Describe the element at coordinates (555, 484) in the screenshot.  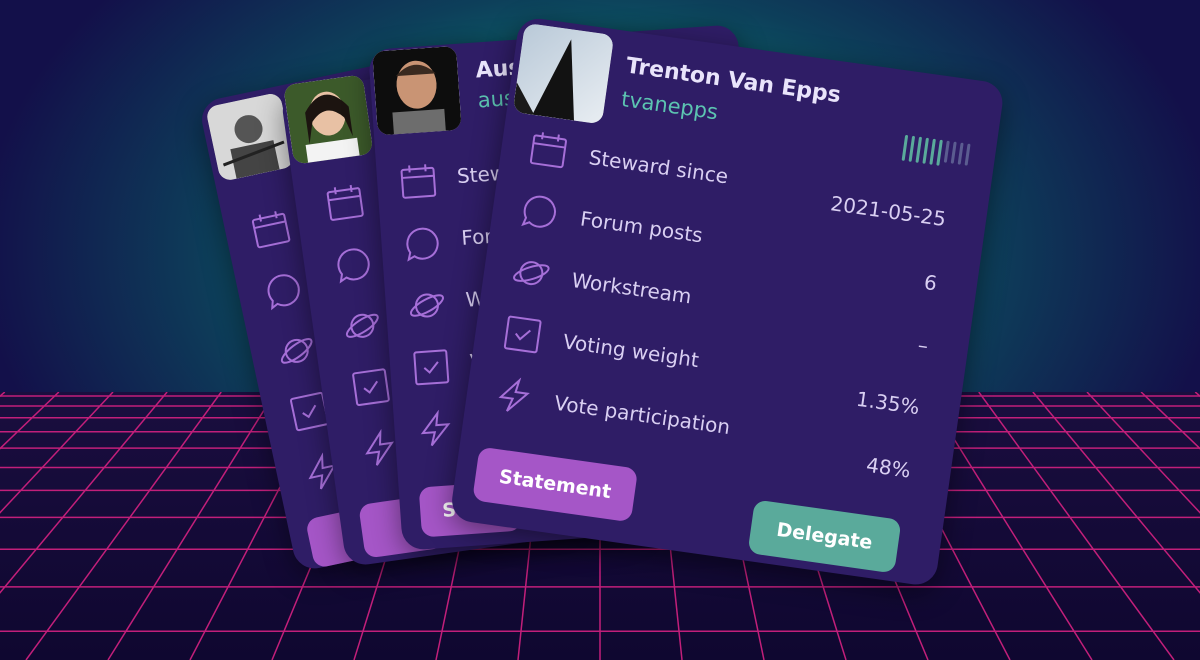
I see `statement-button: Statement` at that location.